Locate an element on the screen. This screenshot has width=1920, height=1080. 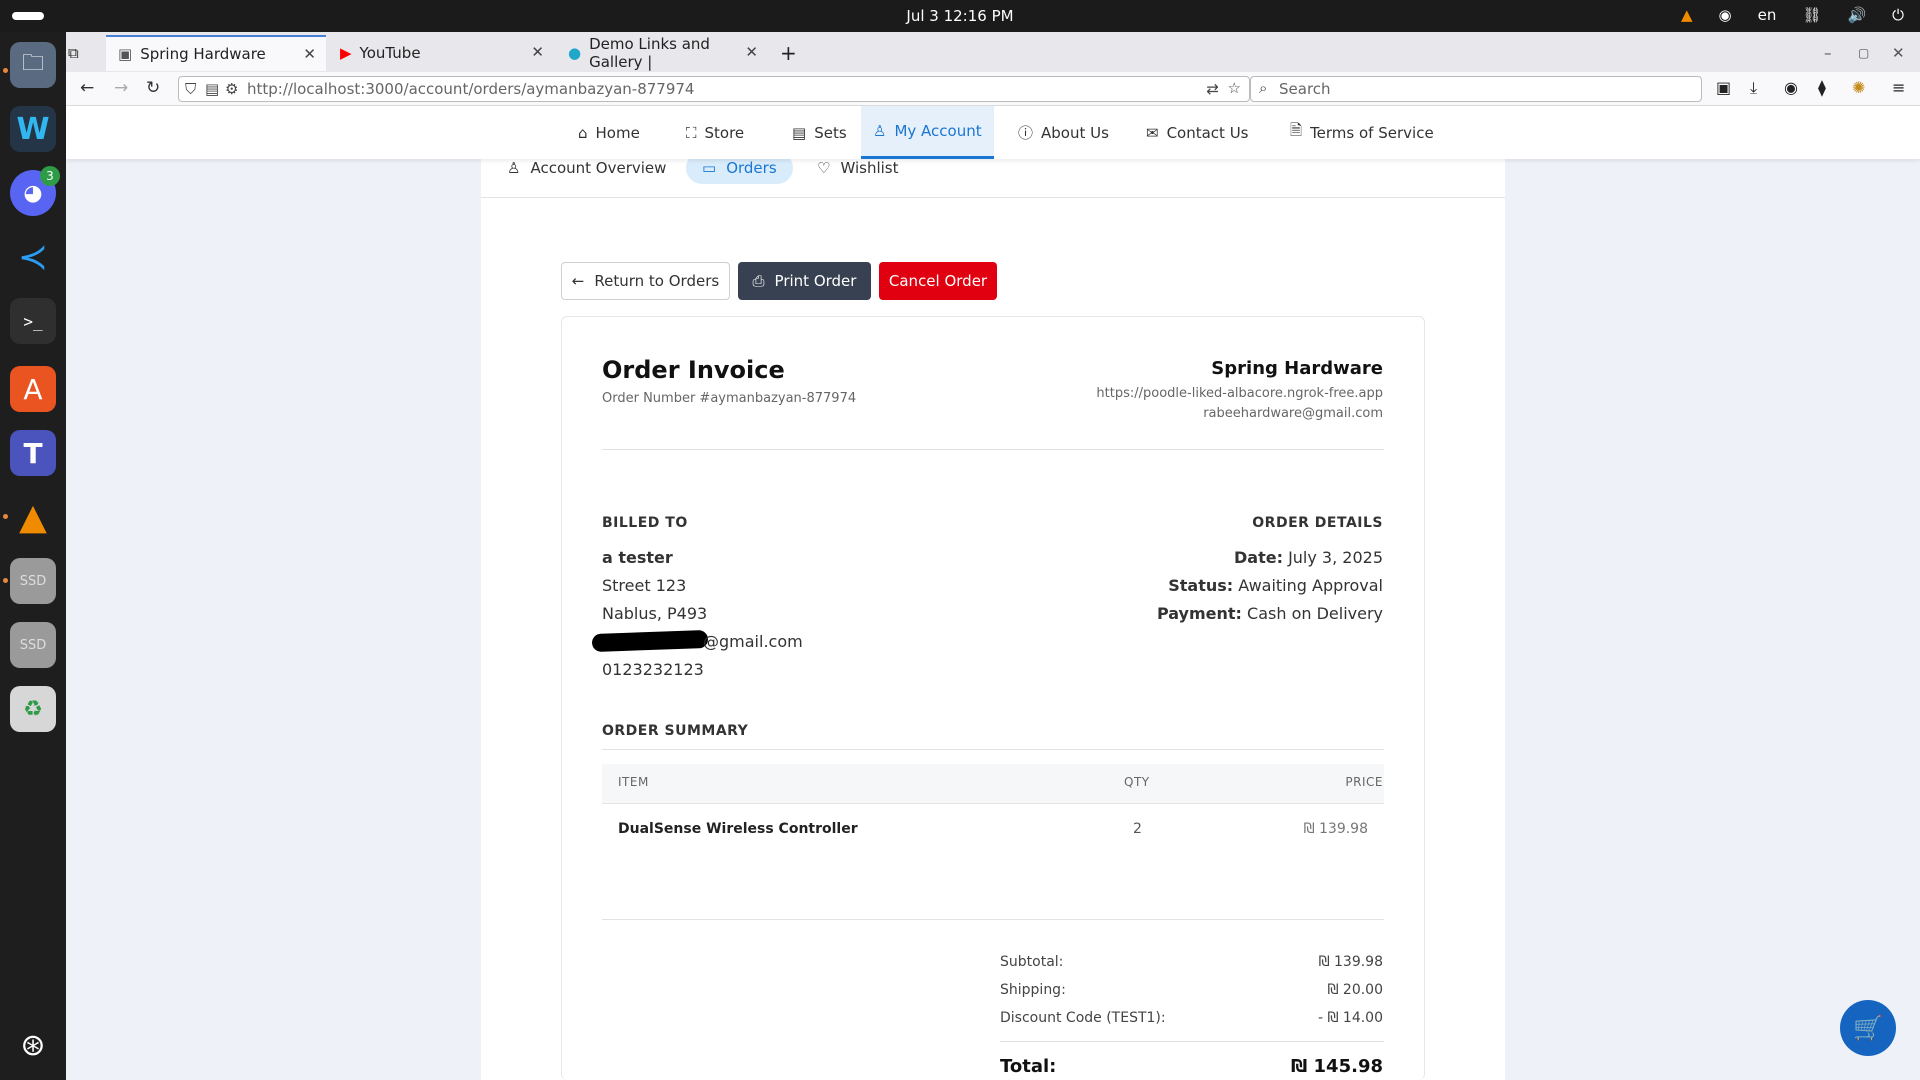
terminal-icon: >_ is located at coordinates (33, 321).